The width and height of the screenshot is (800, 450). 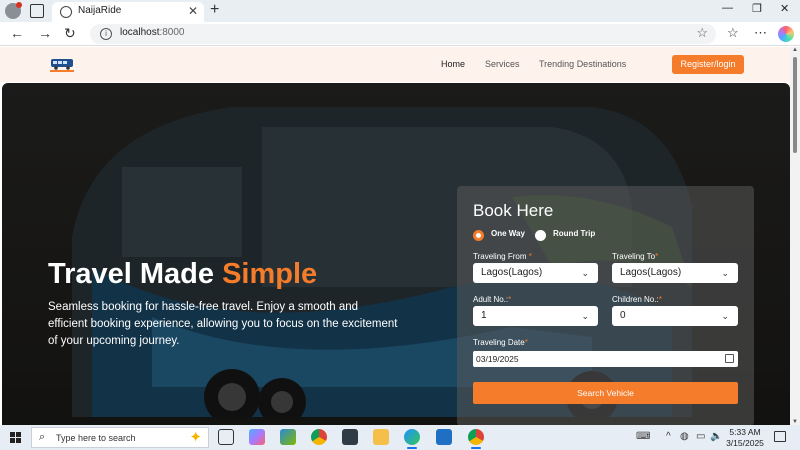 What do you see at coordinates (729, 358) in the screenshot?
I see `calendar-icon` at bounding box center [729, 358].